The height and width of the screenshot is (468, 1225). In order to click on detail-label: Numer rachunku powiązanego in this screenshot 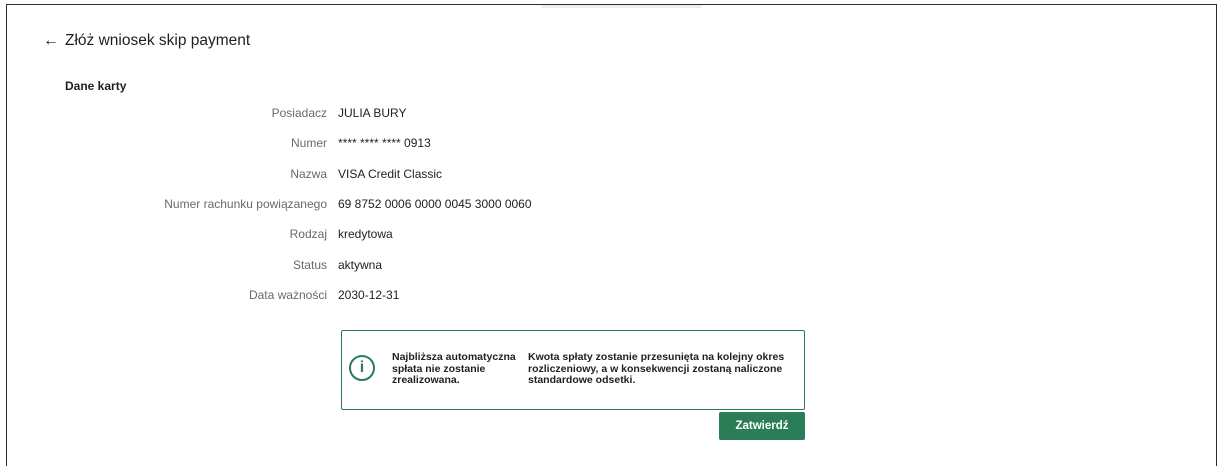, I will do `click(245, 204)`.